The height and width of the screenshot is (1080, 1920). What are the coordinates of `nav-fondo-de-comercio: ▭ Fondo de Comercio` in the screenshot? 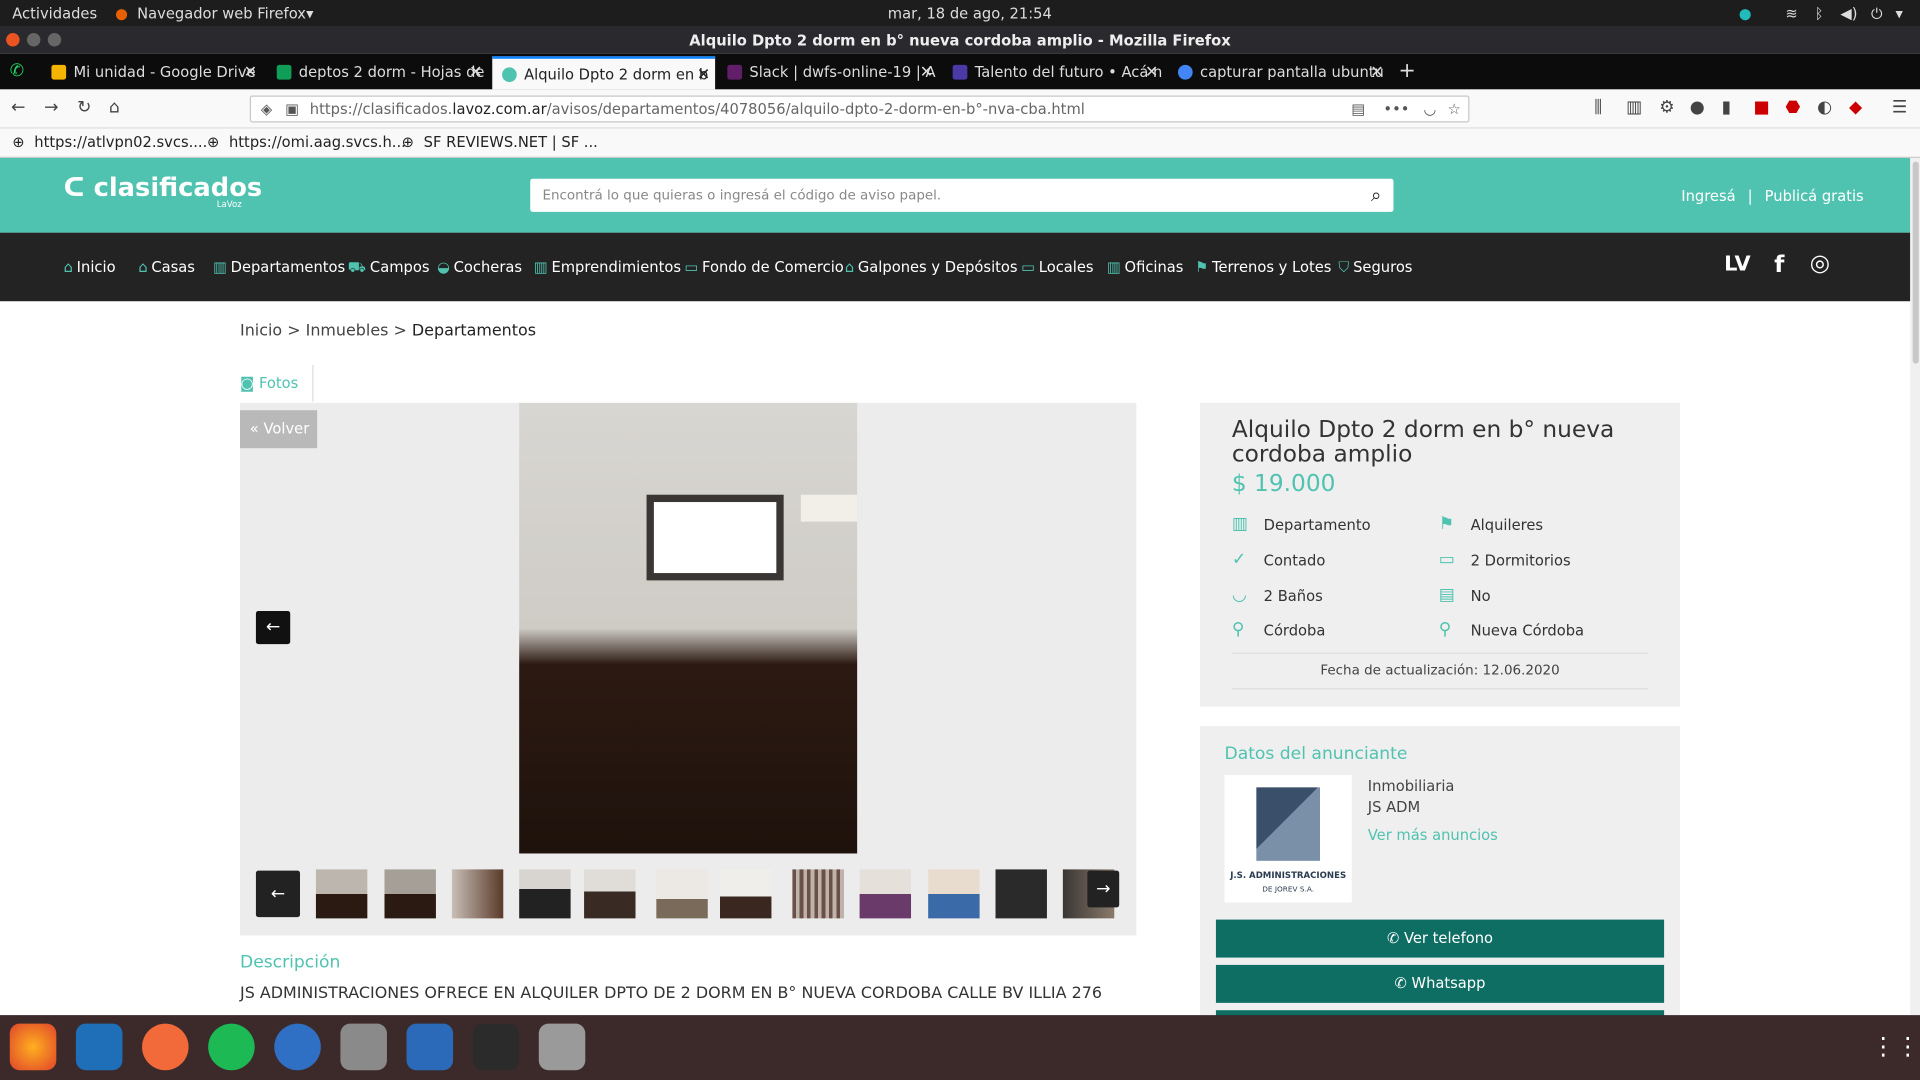 It's located at (763, 266).